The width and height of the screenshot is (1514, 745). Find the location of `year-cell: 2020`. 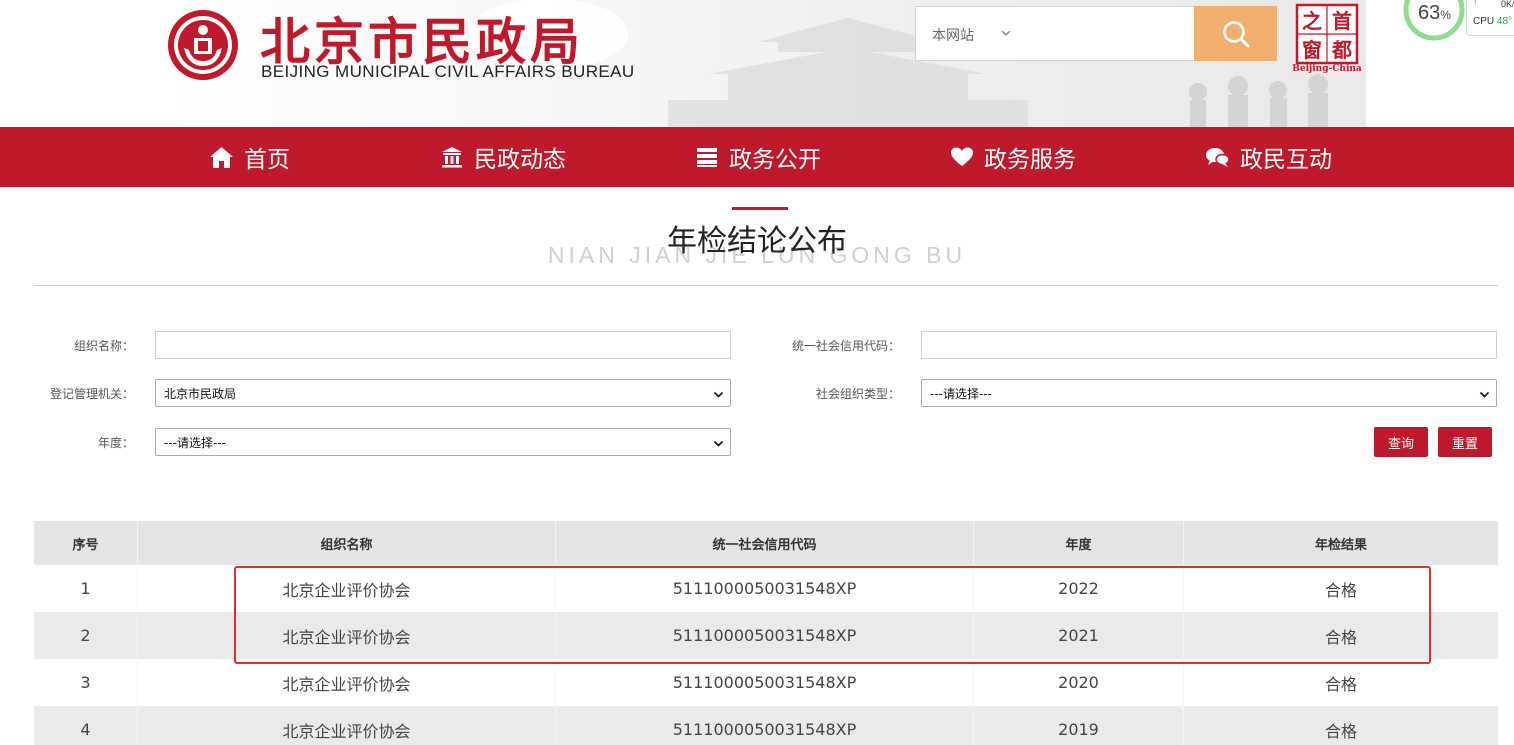

year-cell: 2020 is located at coordinates (1079, 682).